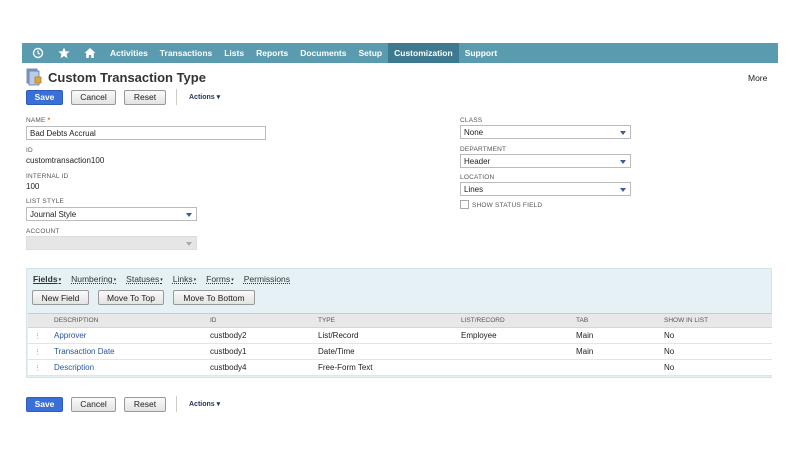 The height and width of the screenshot is (462, 800). What do you see at coordinates (326, 320) in the screenshot?
I see `column-header: TYPE` at bounding box center [326, 320].